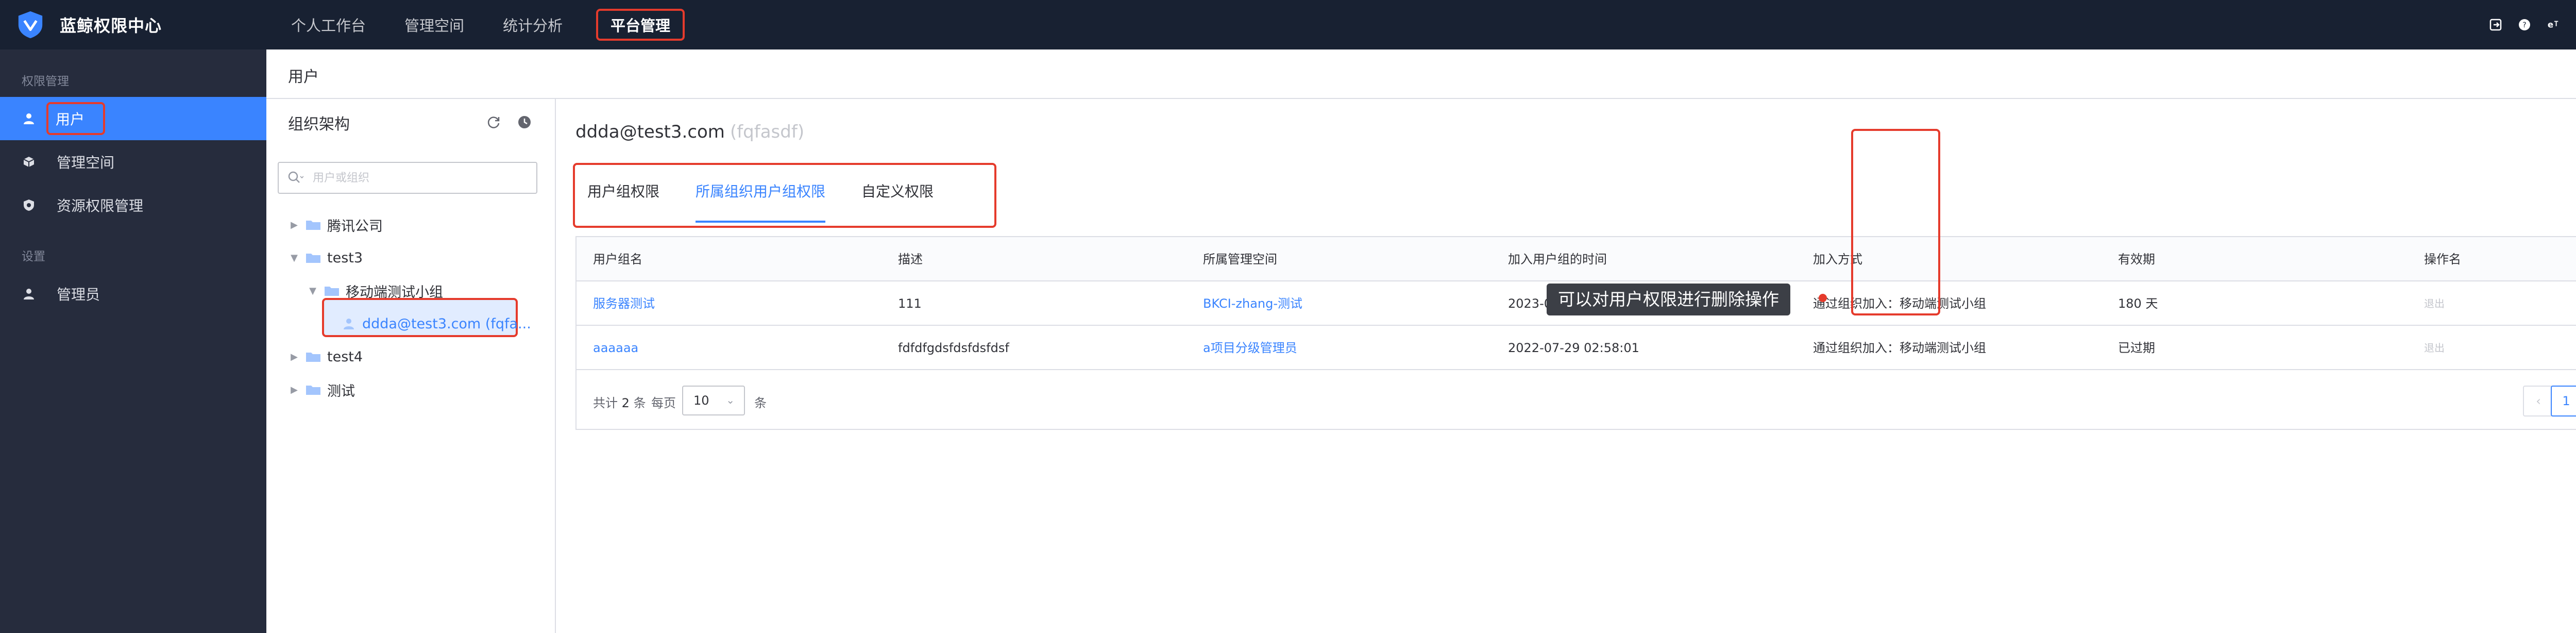  I want to click on group-name-link: 服务器测试, so click(624, 303).